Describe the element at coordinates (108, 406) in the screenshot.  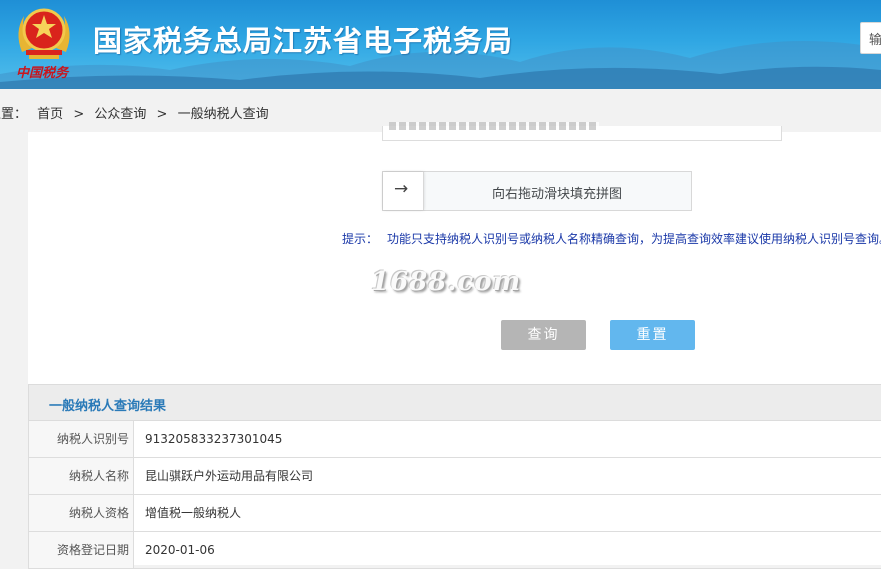
I see `result-title: 一般纳税人查询结果` at that location.